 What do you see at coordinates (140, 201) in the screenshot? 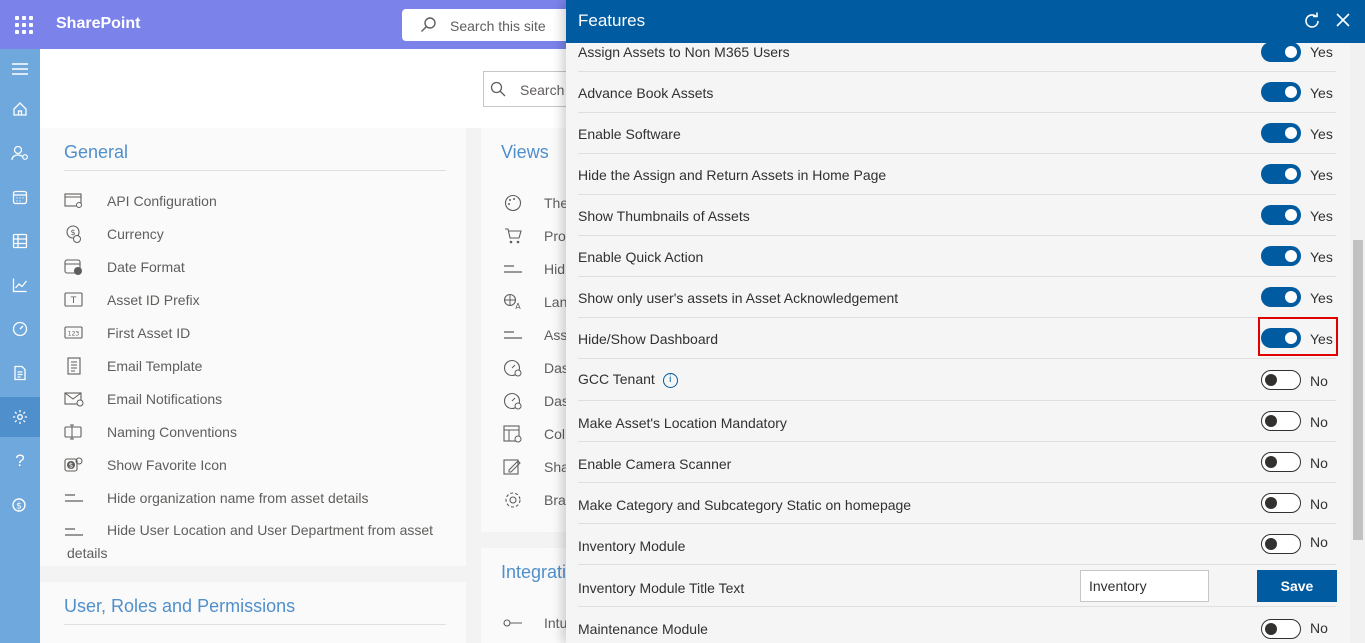
I see `general-item-api-configuration: API Configuration` at bounding box center [140, 201].